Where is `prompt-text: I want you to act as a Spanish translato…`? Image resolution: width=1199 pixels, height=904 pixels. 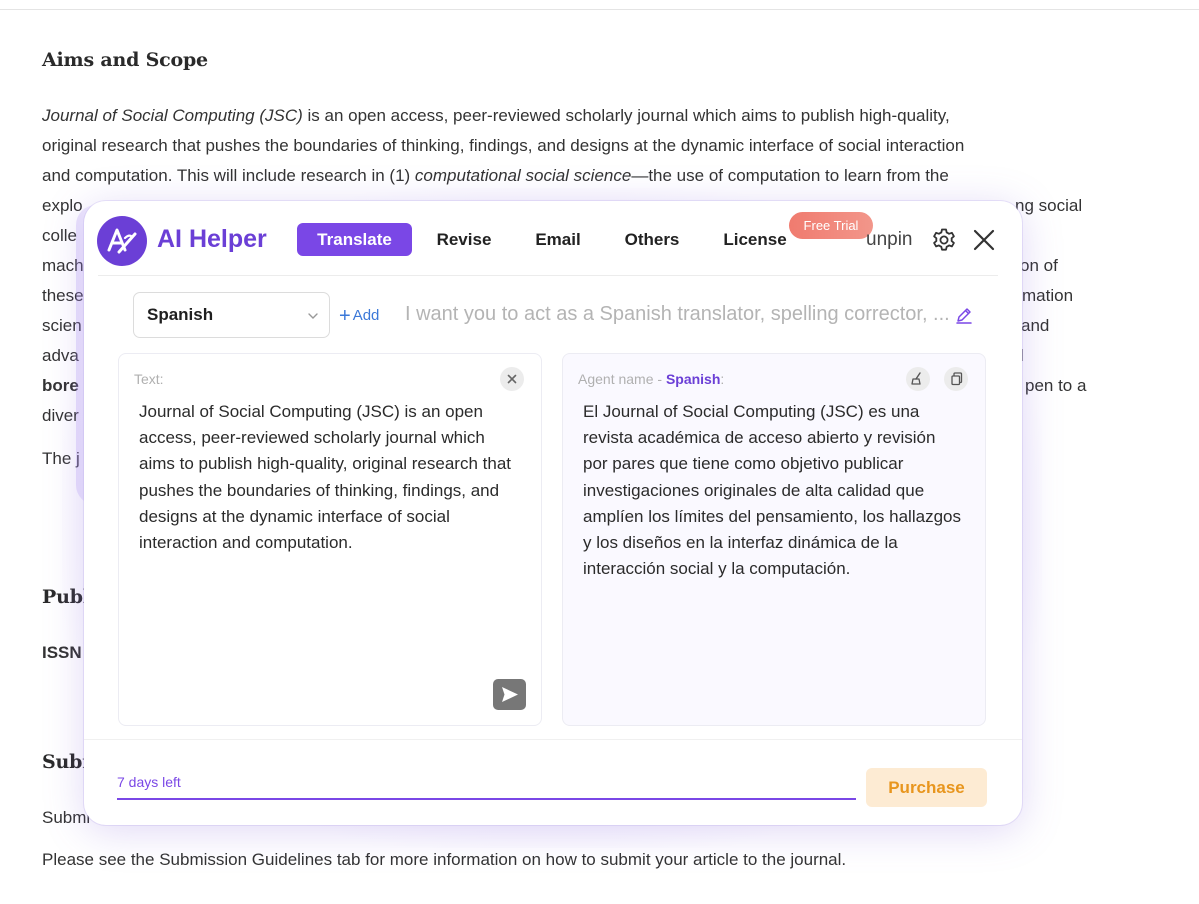
prompt-text: I want you to act as a Spanish translato… is located at coordinates (677, 314).